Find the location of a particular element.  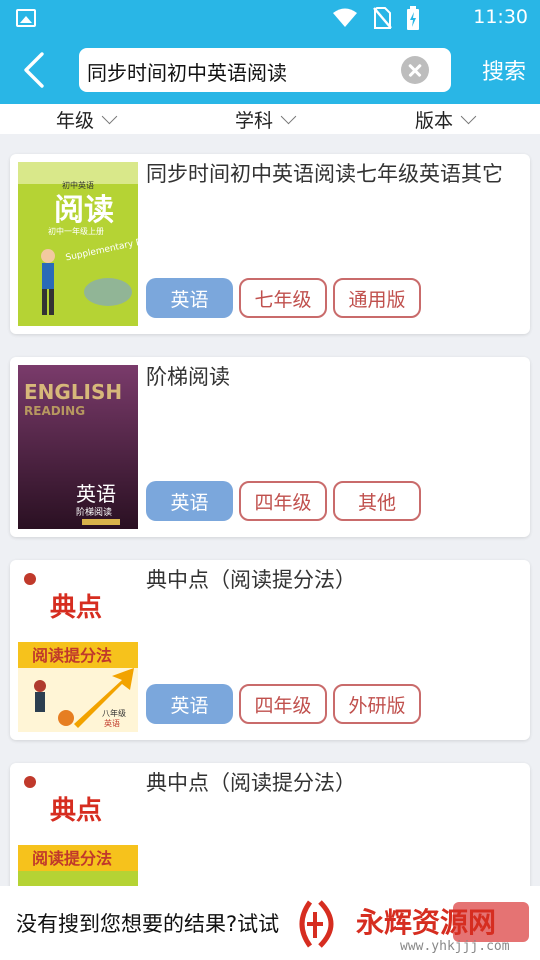

back-button is located at coordinates (34, 70).